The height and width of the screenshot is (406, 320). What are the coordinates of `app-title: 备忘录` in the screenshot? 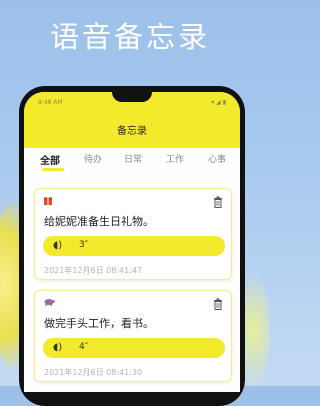 It's located at (132, 131).